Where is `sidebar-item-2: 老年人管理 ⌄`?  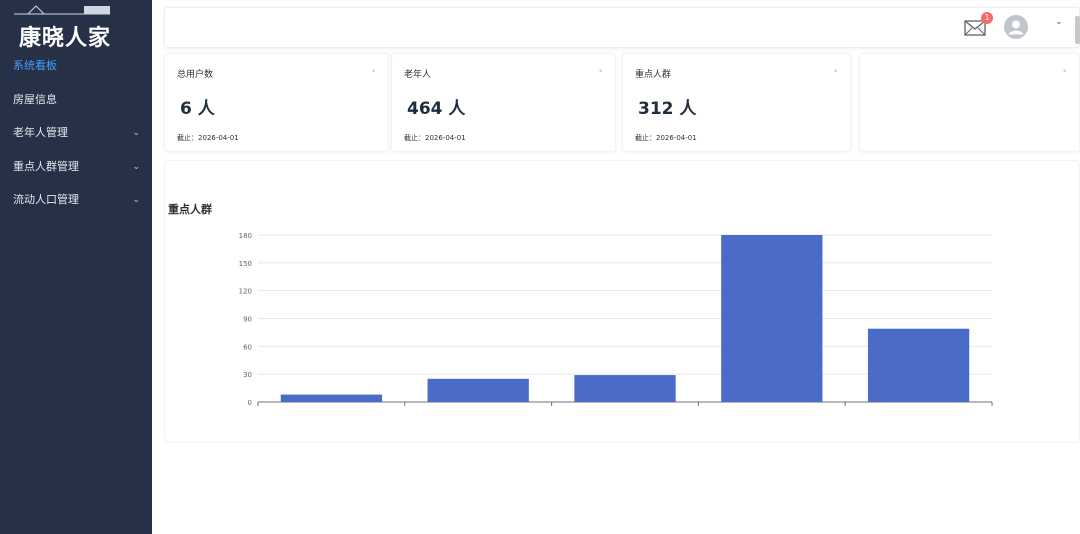
sidebar-item-2: 老年人管理 ⌄ is located at coordinates (76, 136).